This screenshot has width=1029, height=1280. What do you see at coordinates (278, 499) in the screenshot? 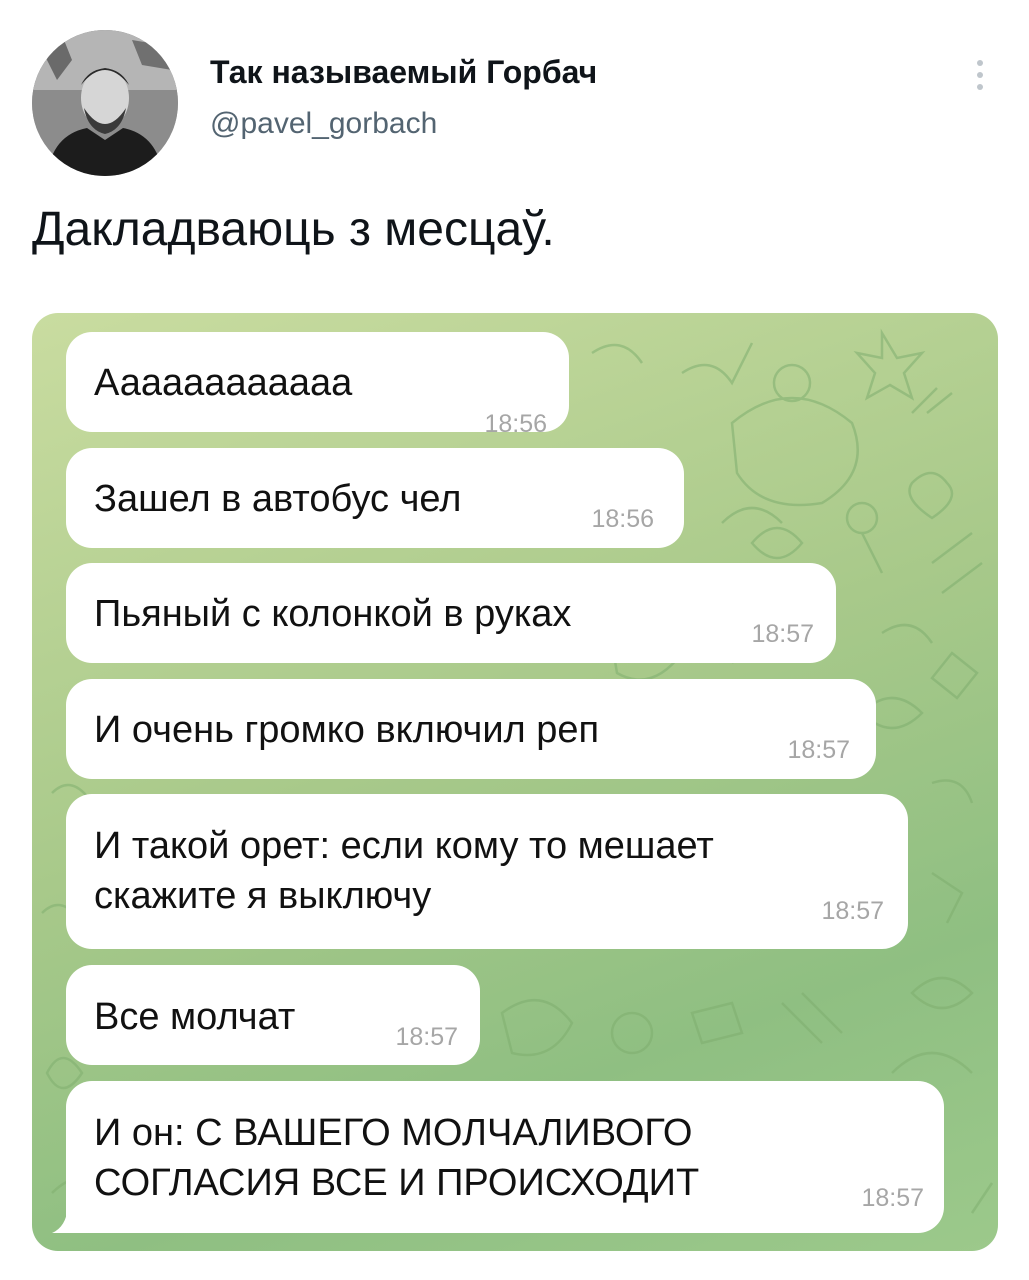
I see `message-text: Зашел в автобус чел` at bounding box center [278, 499].